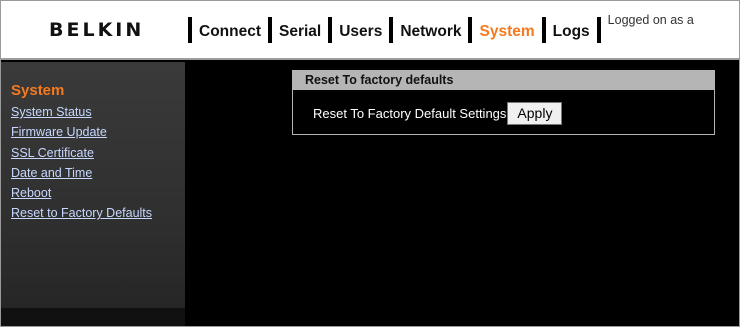 This screenshot has width=740, height=327. Describe the element at coordinates (81, 132) in the screenshot. I see `sidebar-item-firmware-update: Firmware Update` at that location.